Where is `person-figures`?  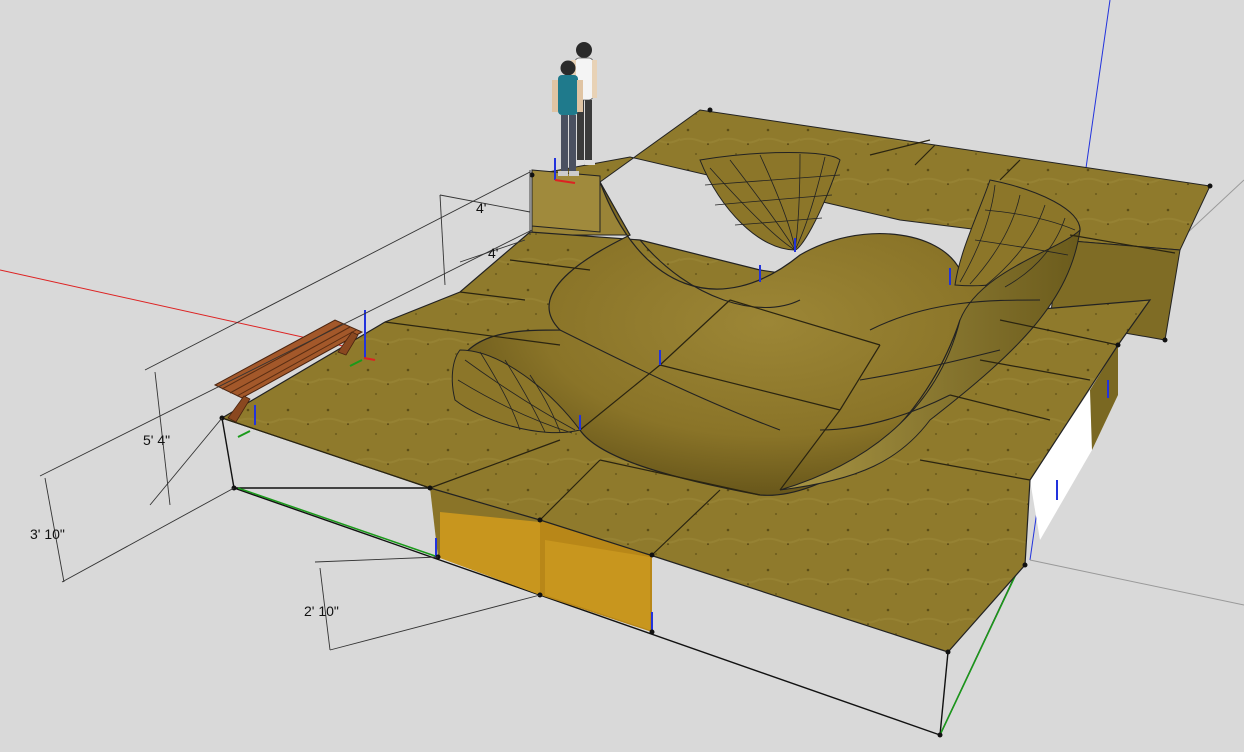 person-figures is located at coordinates (574, 109).